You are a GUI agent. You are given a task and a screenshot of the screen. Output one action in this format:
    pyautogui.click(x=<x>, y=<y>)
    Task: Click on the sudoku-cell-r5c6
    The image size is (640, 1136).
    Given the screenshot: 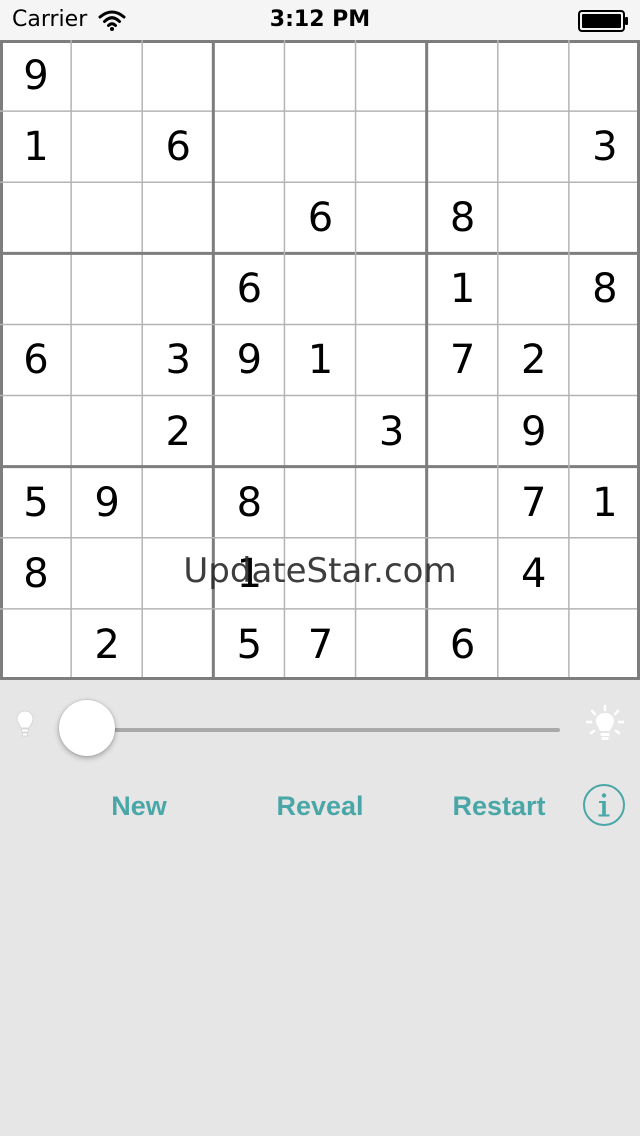 What is the action you would take?
    pyautogui.click(x=391, y=360)
    